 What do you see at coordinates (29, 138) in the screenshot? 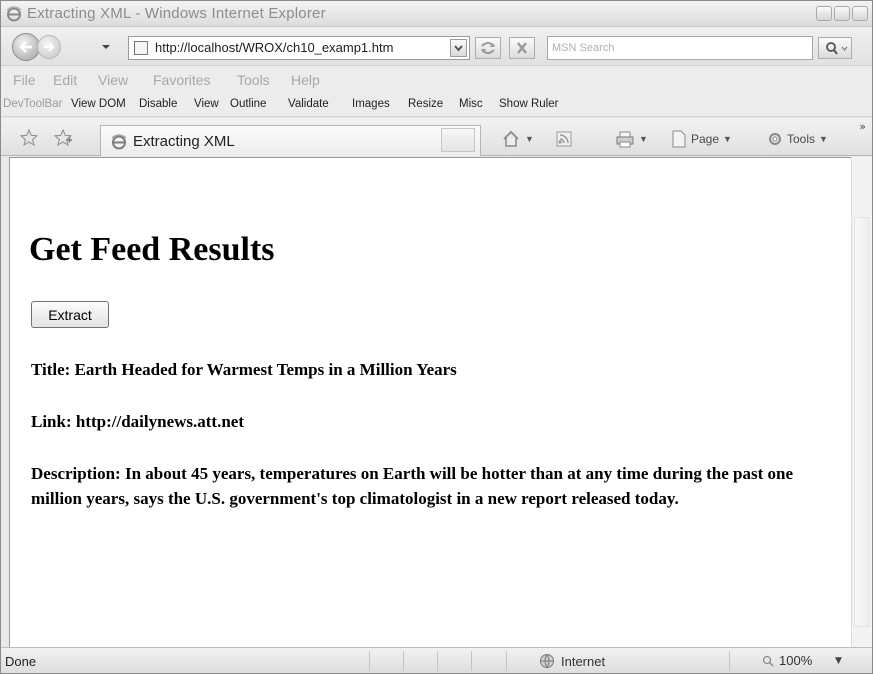
I see `star-icon` at bounding box center [29, 138].